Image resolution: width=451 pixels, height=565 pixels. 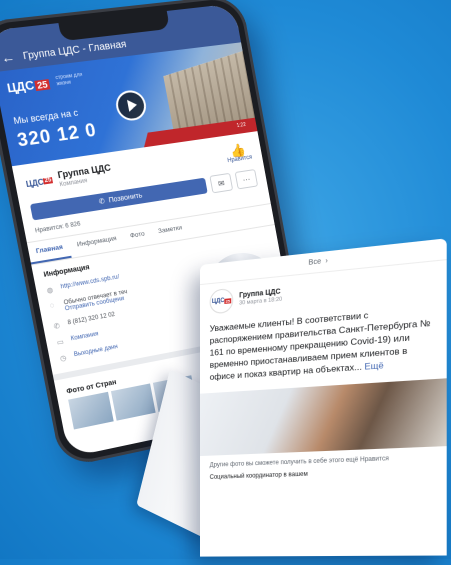 I want to click on clock-icon: ◷, so click(x=64, y=357).